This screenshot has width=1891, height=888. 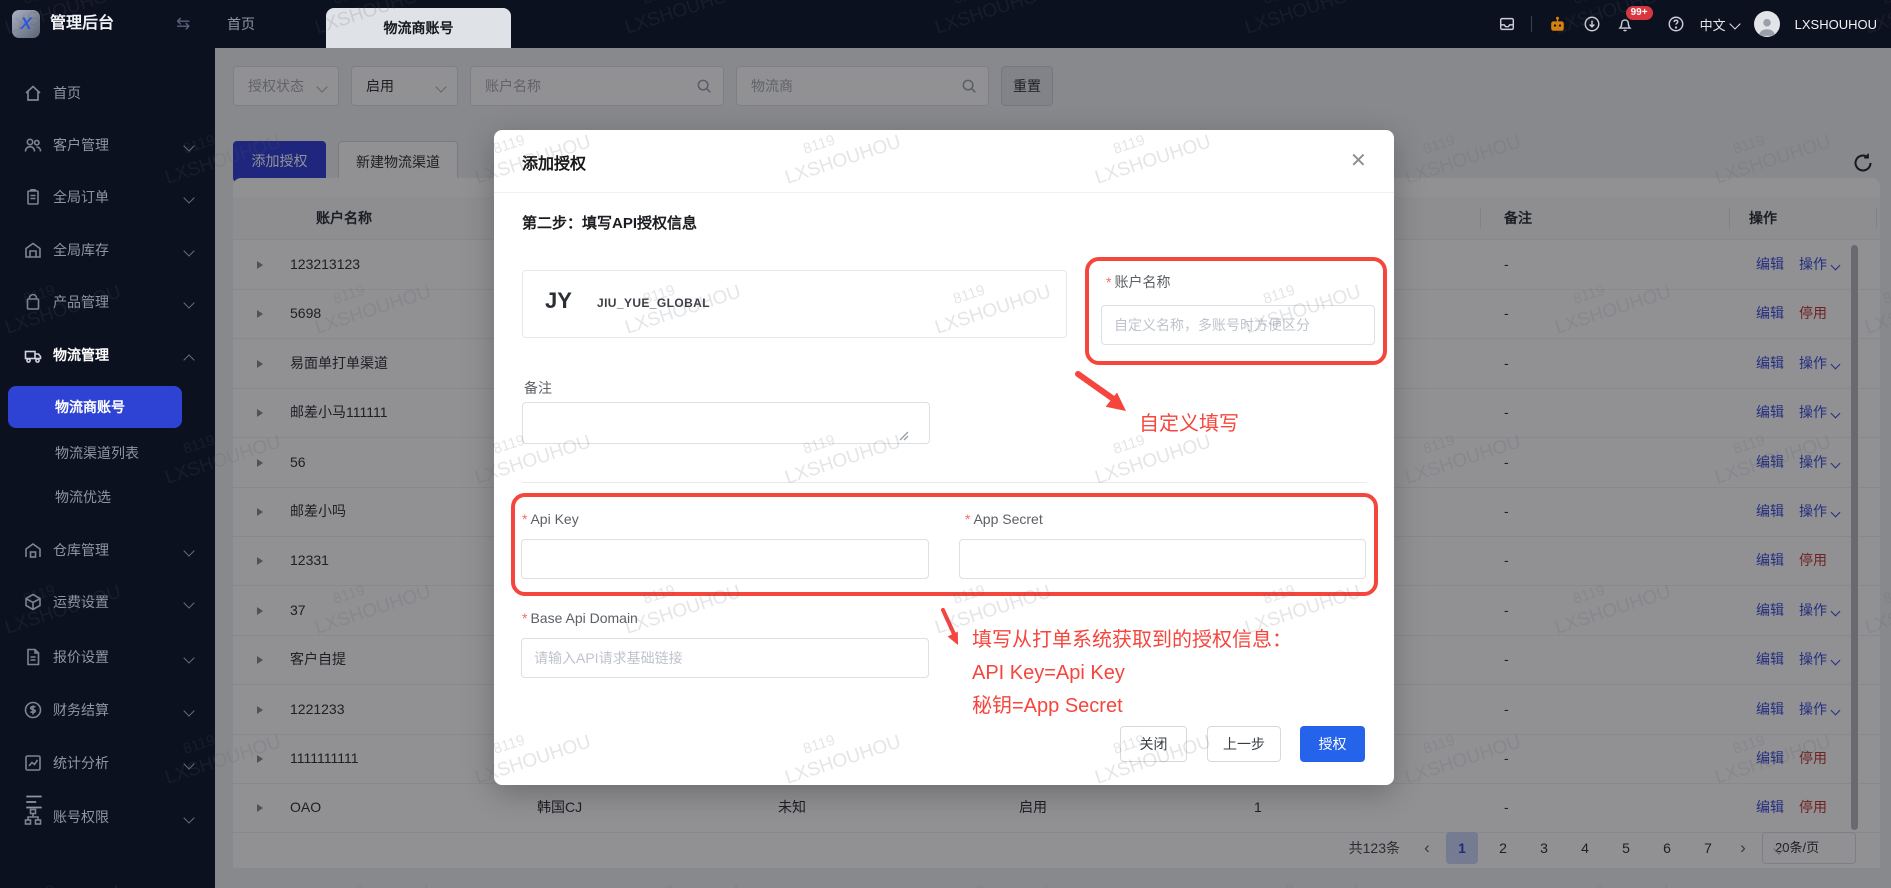 What do you see at coordinates (82, 23) in the screenshot?
I see `brand-title: 管理后台` at bounding box center [82, 23].